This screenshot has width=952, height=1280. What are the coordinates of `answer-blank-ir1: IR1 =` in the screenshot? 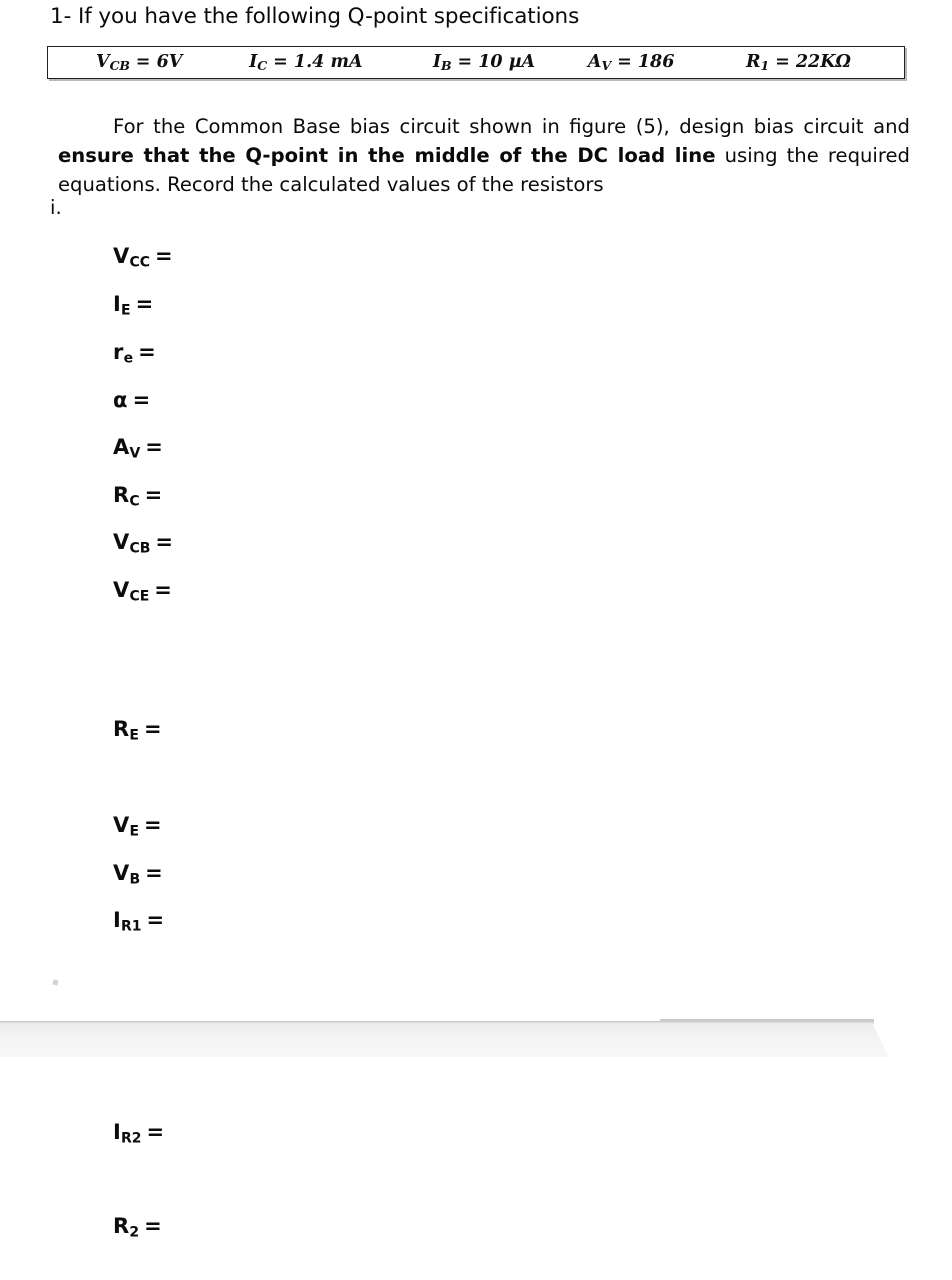 It's located at (138, 921).